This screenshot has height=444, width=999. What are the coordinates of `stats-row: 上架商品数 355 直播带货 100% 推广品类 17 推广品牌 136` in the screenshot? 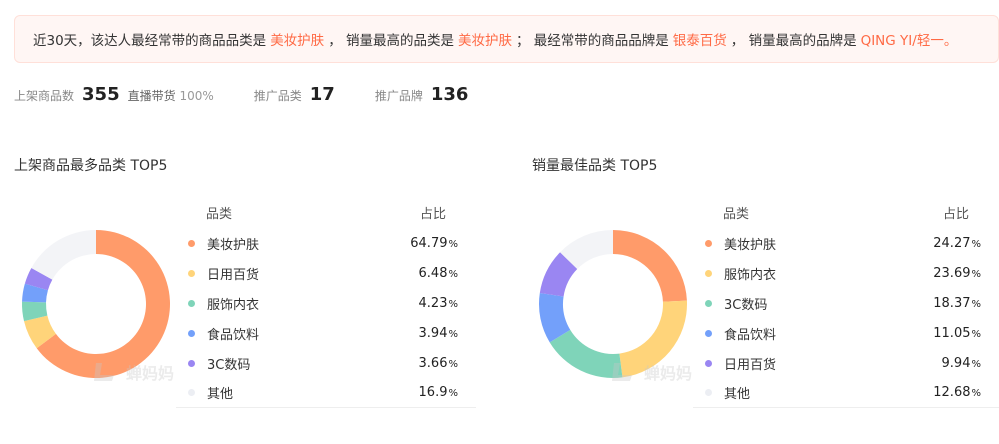 It's located at (245, 97).